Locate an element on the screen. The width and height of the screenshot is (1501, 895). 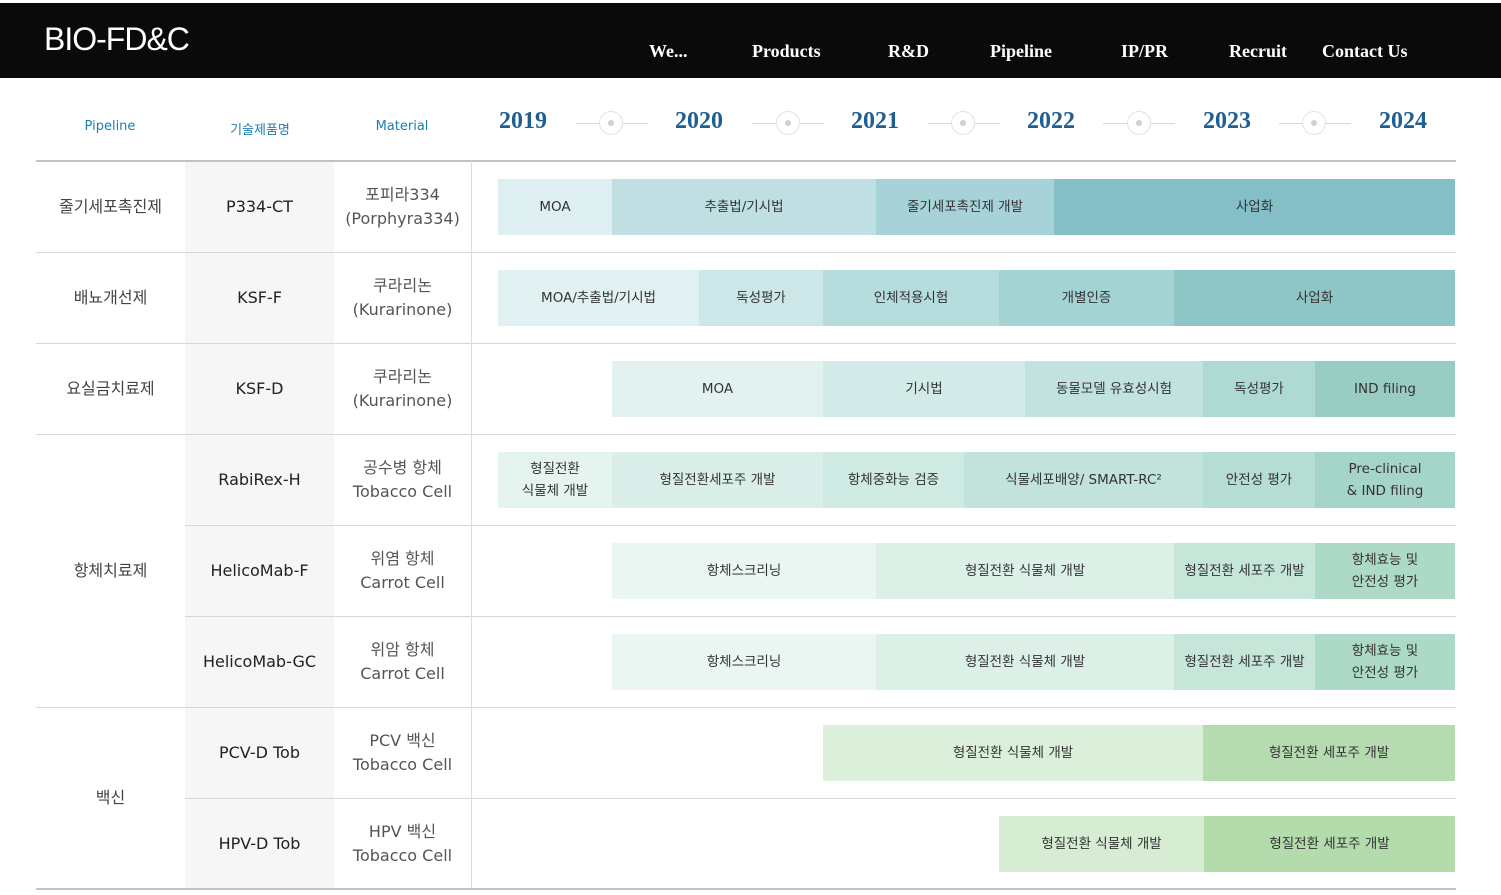
stage-bar: 기시법 is located at coordinates (924, 389).